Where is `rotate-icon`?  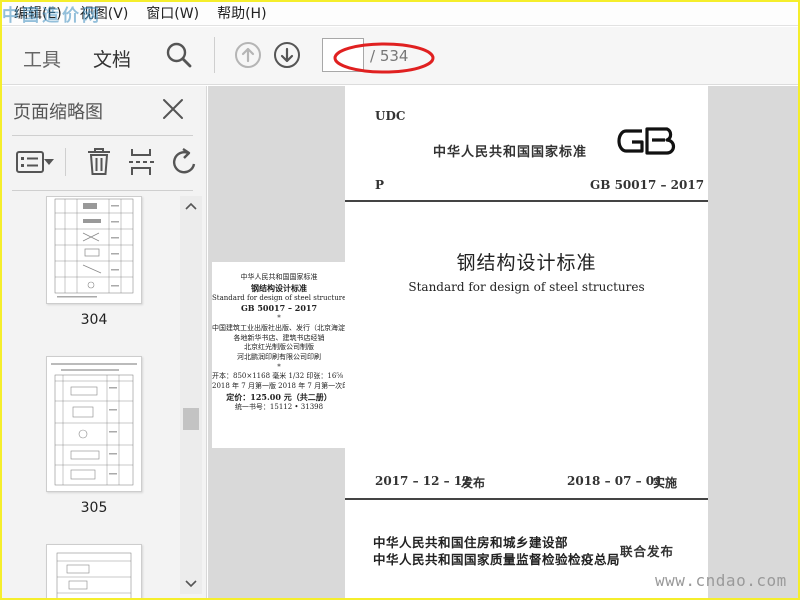 rotate-icon is located at coordinates (184, 162).